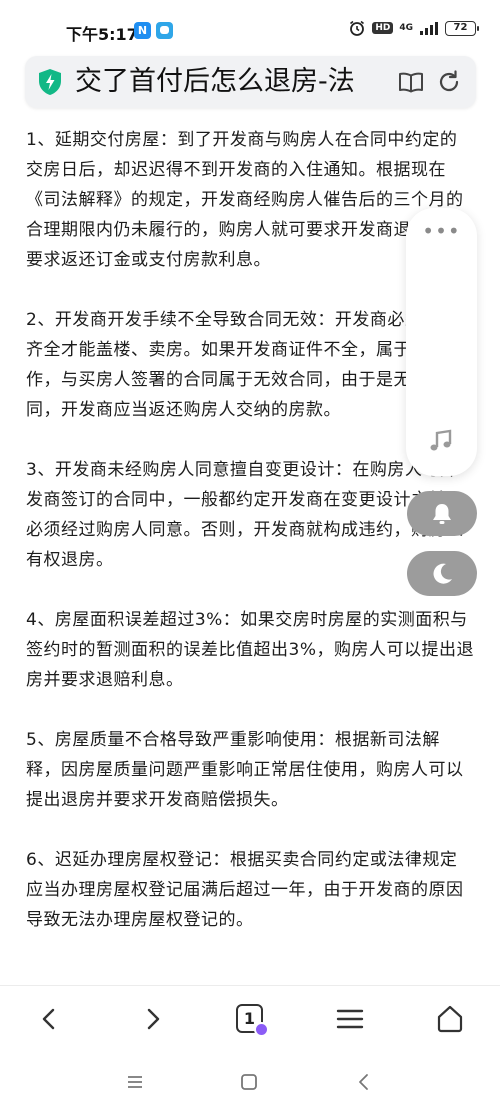 The height and width of the screenshot is (1111, 500). Describe the element at coordinates (50, 82) in the screenshot. I see `shield-icon` at that location.